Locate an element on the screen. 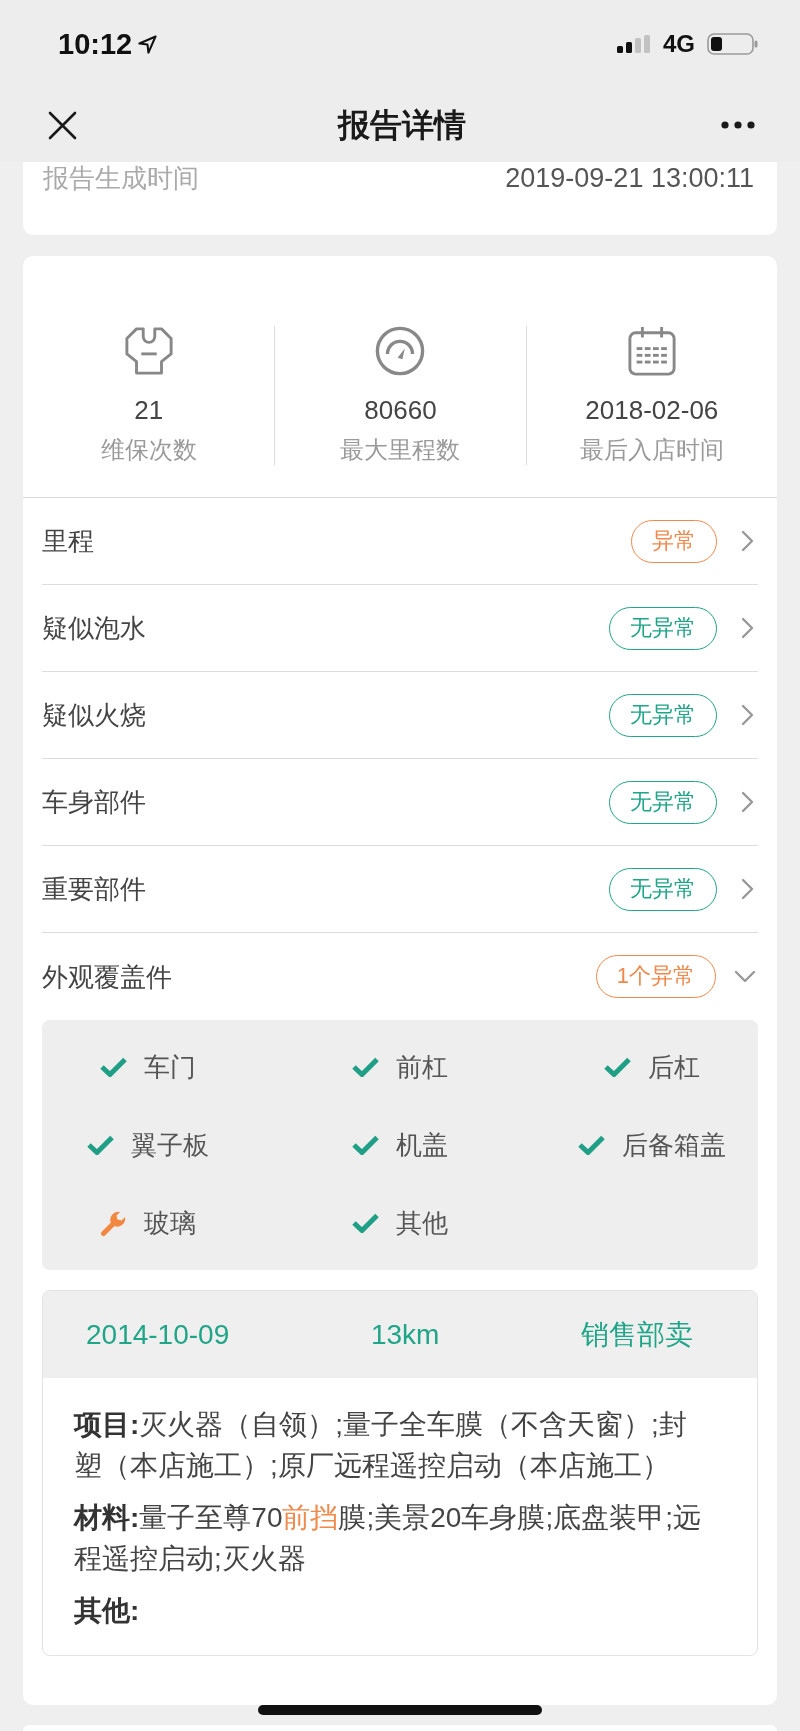 This screenshot has height=1731, width=800. stat-label: 维保次数 is located at coordinates (148, 450).